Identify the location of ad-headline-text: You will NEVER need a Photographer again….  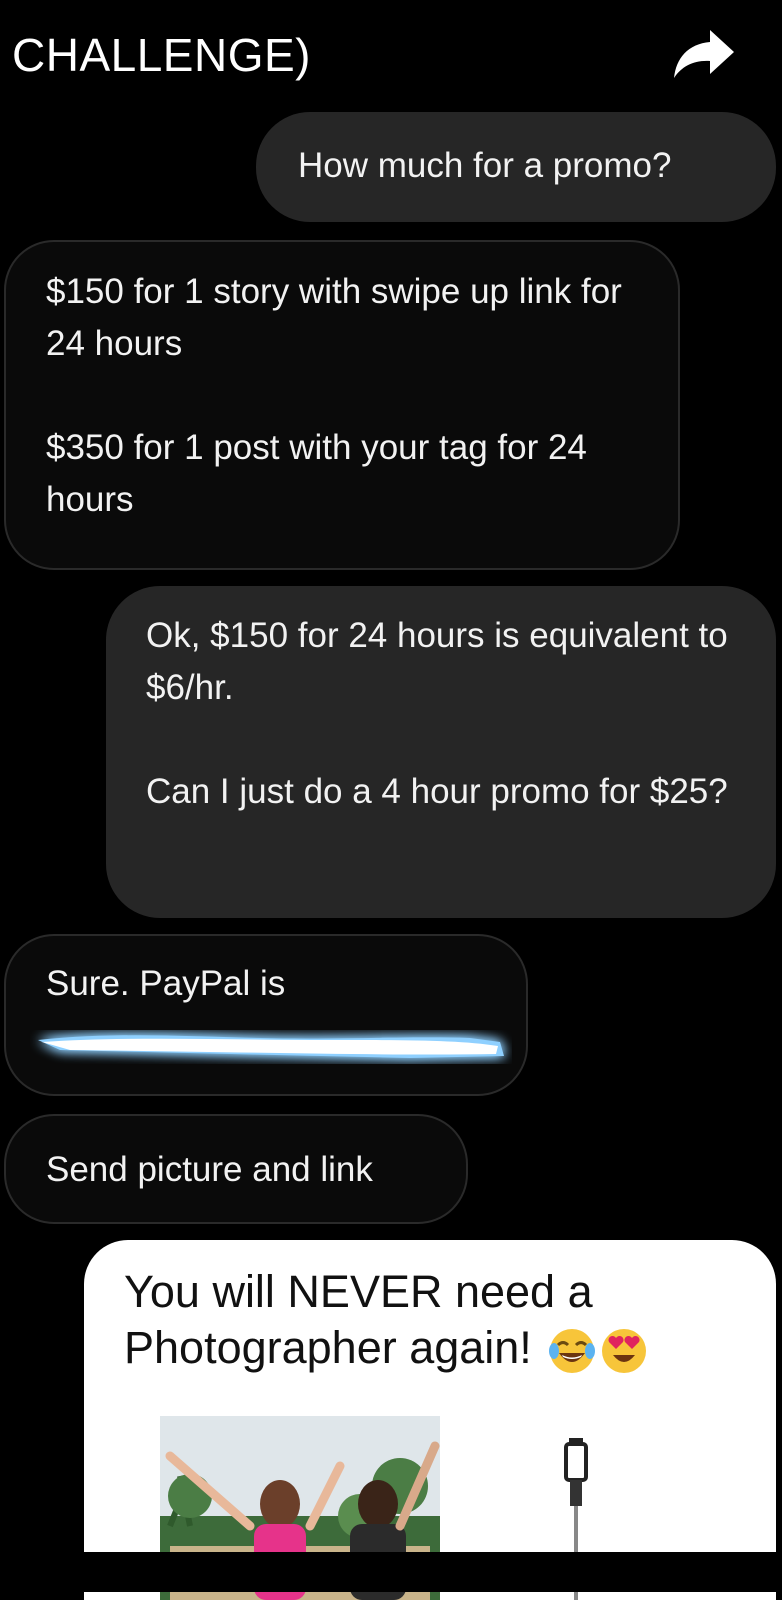
(358, 1319).